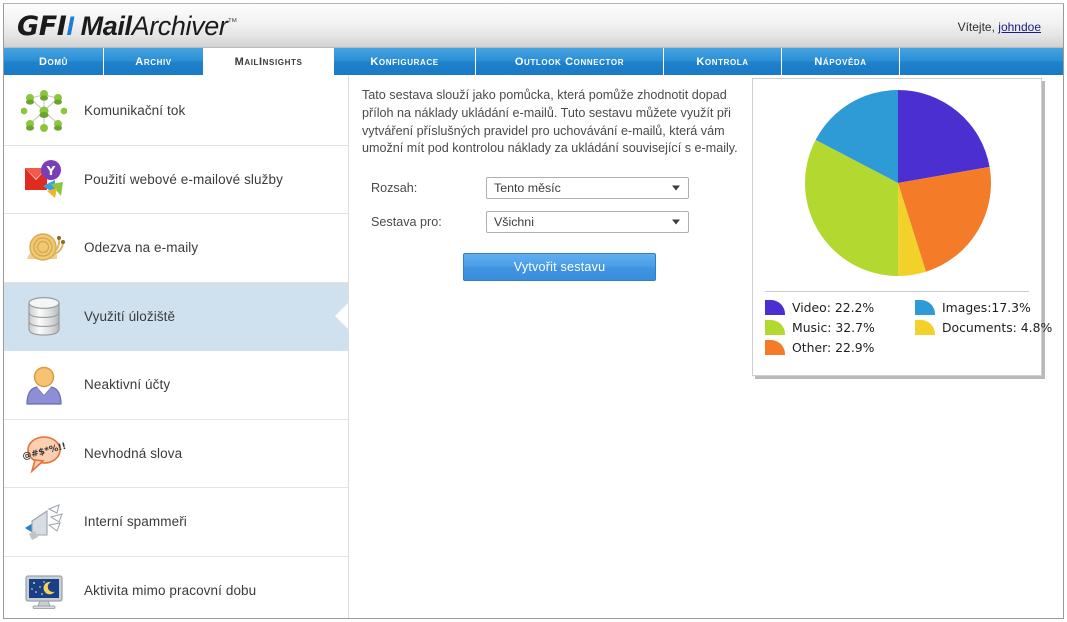 The width and height of the screenshot is (1067, 622). What do you see at coordinates (54, 61) in the screenshot?
I see `tab-domu: Domů` at bounding box center [54, 61].